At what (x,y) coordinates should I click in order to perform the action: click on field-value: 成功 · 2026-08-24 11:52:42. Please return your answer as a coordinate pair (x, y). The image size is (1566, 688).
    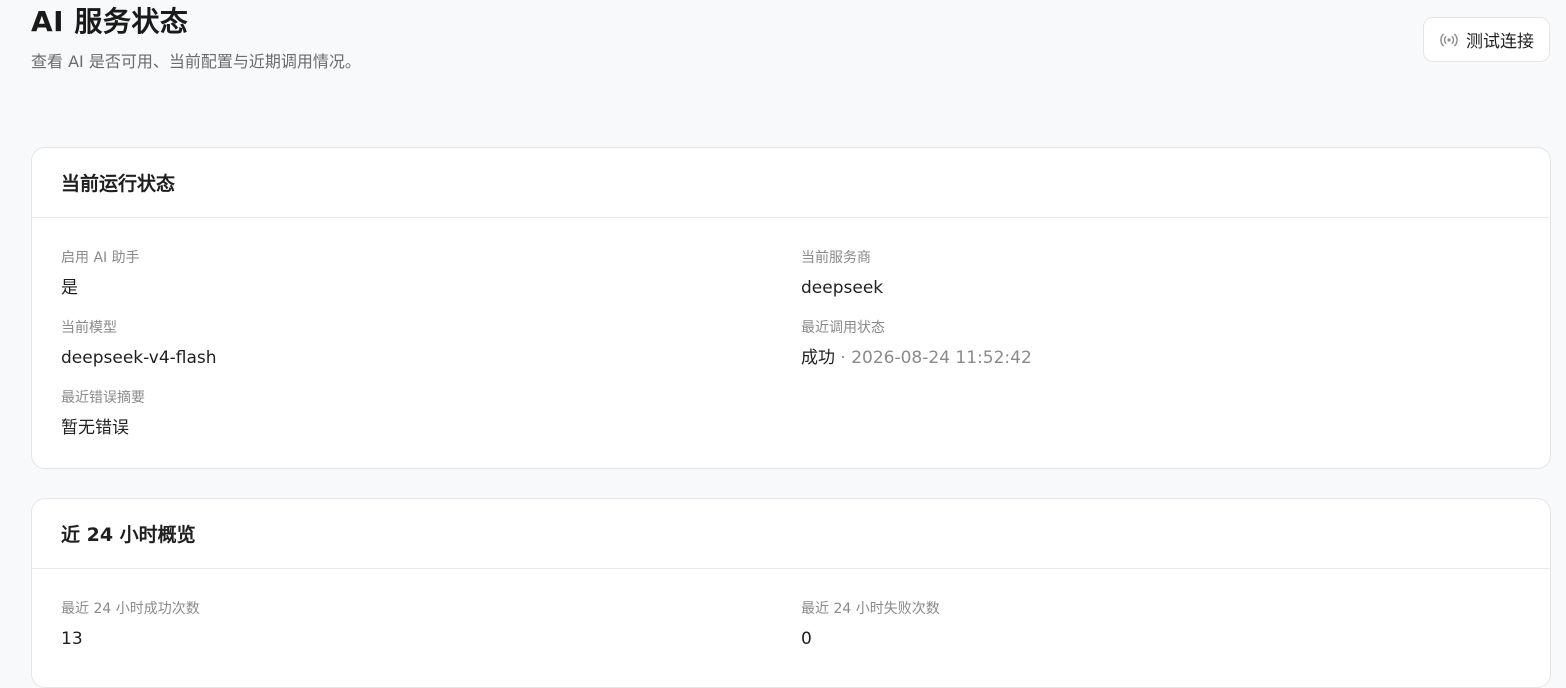
    Looking at the image, I should click on (916, 358).